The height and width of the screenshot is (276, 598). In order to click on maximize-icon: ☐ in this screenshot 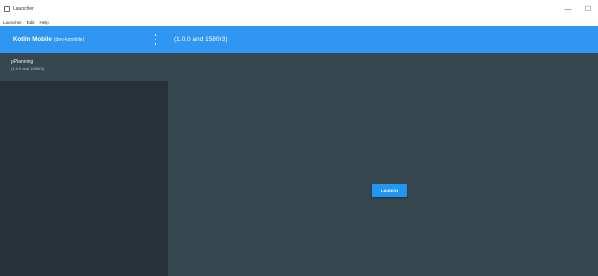, I will do `click(588, 9)`.